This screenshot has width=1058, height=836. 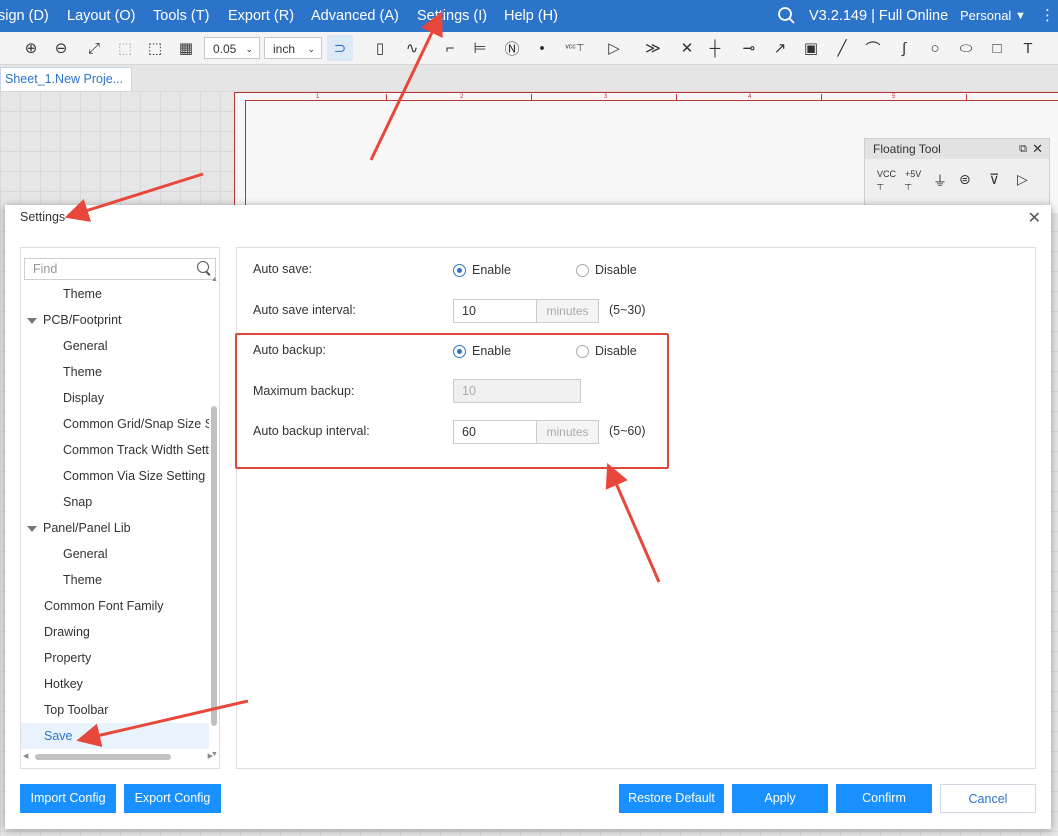 What do you see at coordinates (115, 684) in the screenshot?
I see `tree-item-hotkey: Hotkey` at bounding box center [115, 684].